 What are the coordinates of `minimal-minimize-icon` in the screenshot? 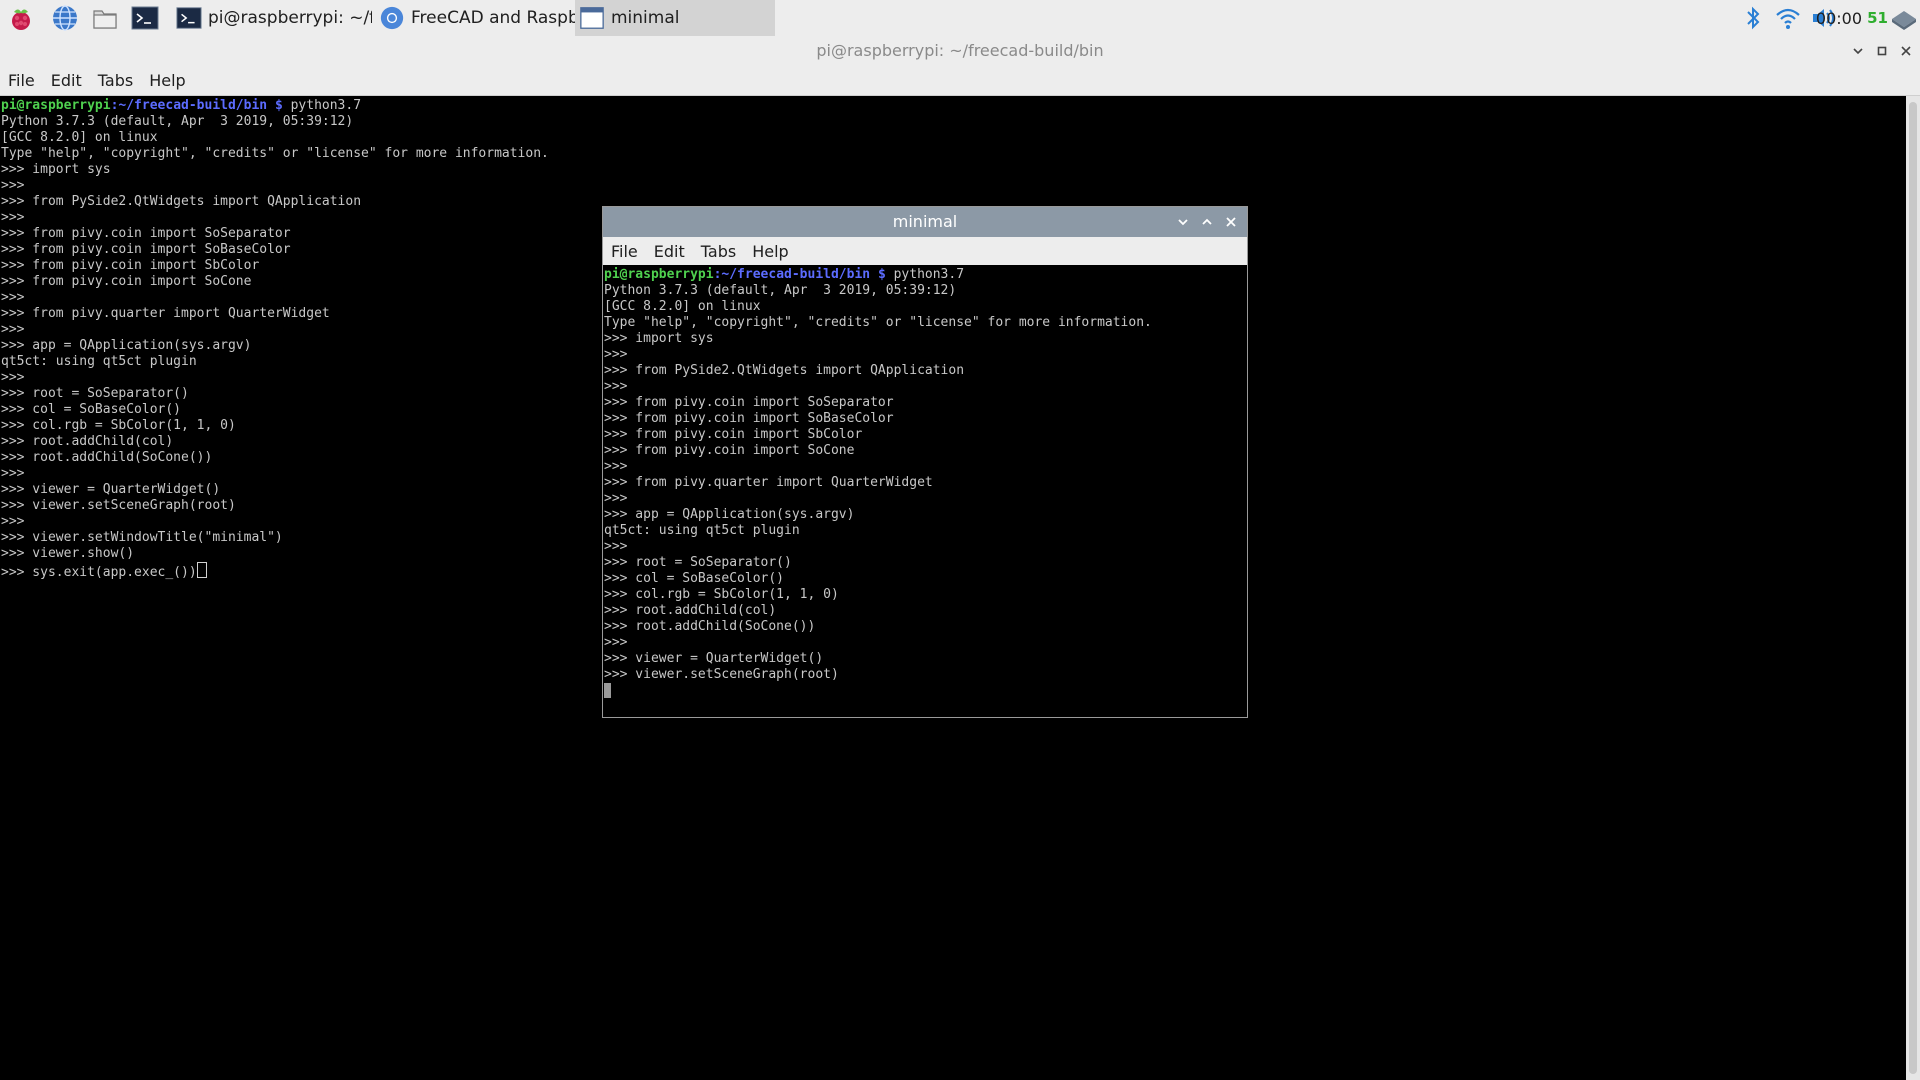 It's located at (1183, 222).